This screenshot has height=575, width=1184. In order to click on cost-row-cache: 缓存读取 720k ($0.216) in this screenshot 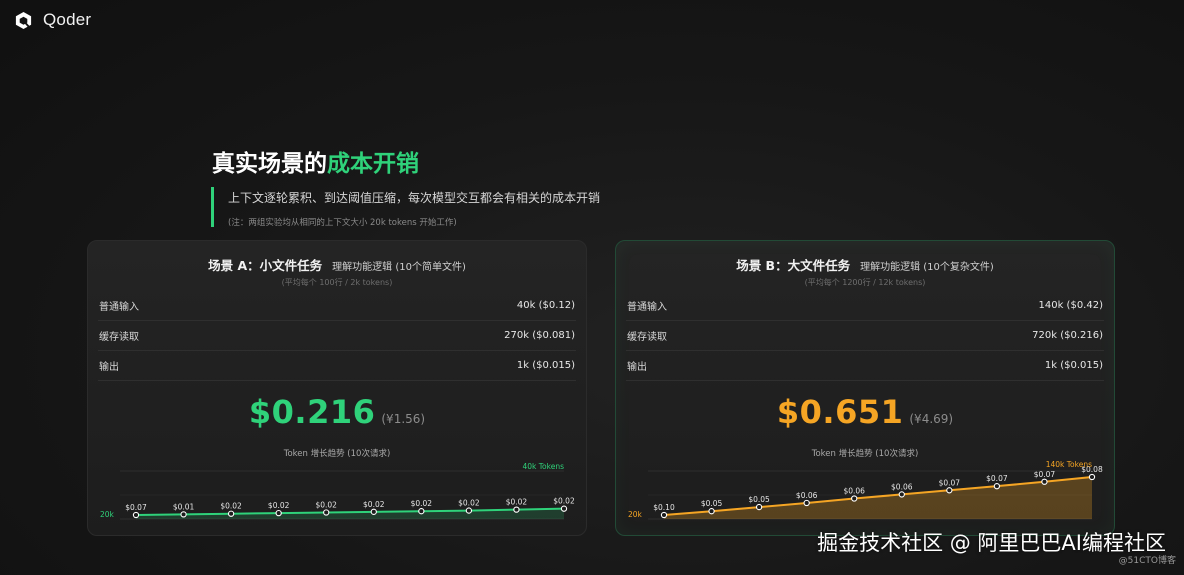, I will do `click(865, 336)`.